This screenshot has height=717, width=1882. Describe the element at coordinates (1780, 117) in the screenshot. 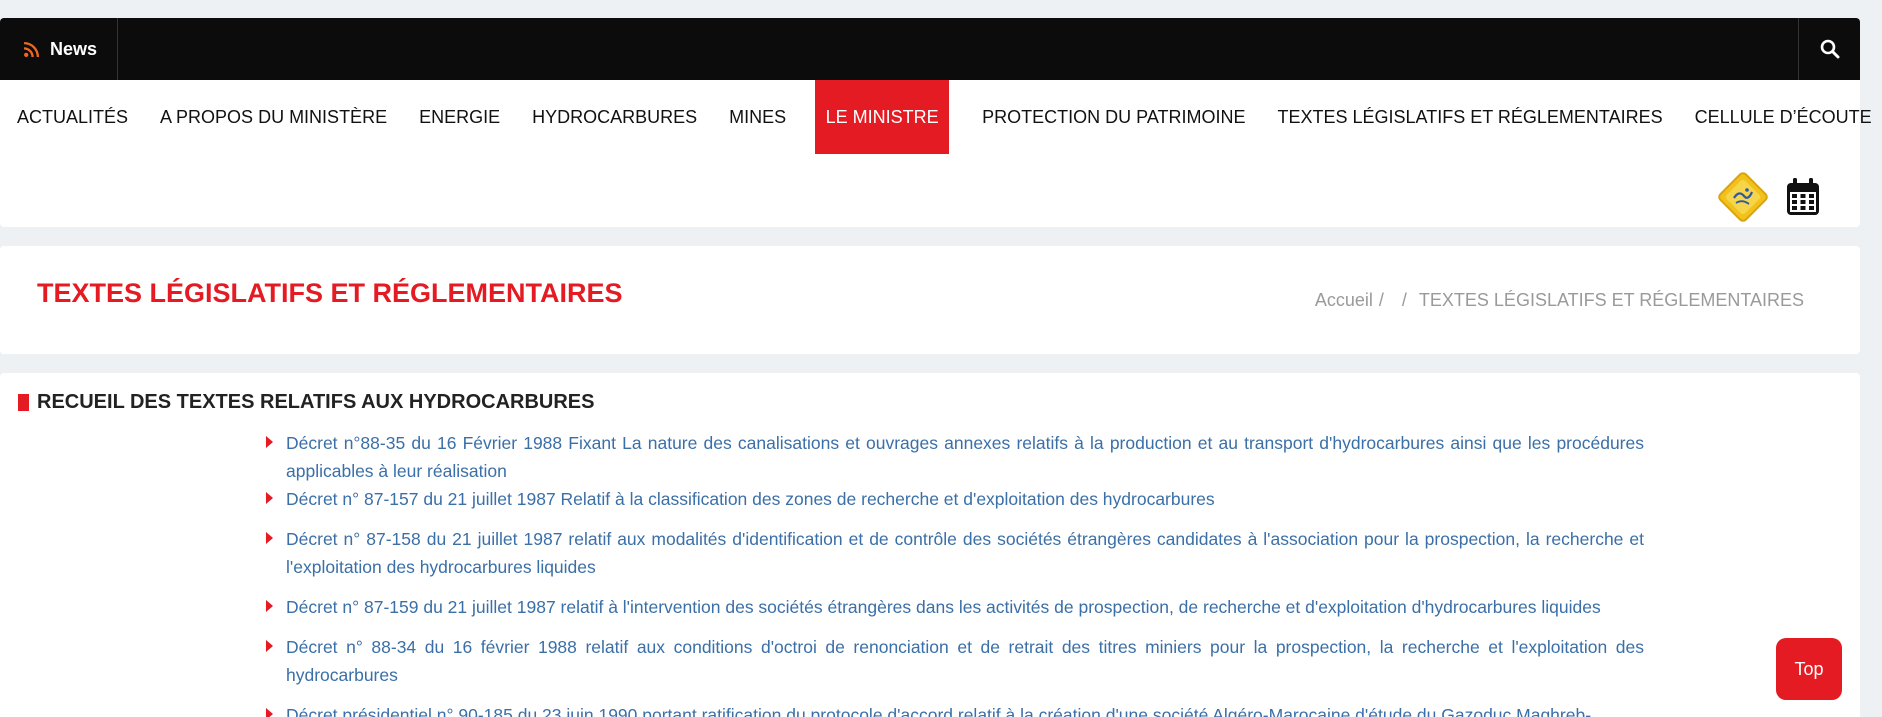

I see `nav-item-cellule-ecoute: CELLULE D’ÉCOUTE` at that location.